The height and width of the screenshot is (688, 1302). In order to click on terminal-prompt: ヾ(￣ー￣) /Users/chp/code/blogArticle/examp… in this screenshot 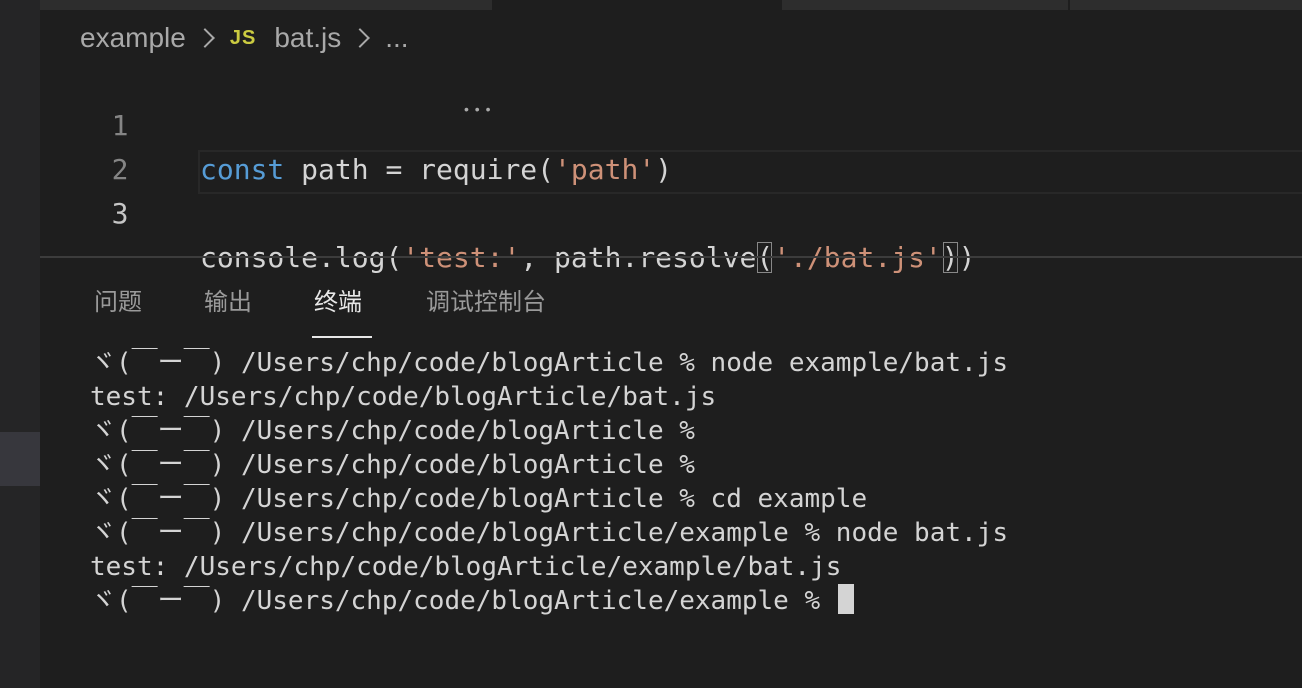, I will do `click(463, 601)`.